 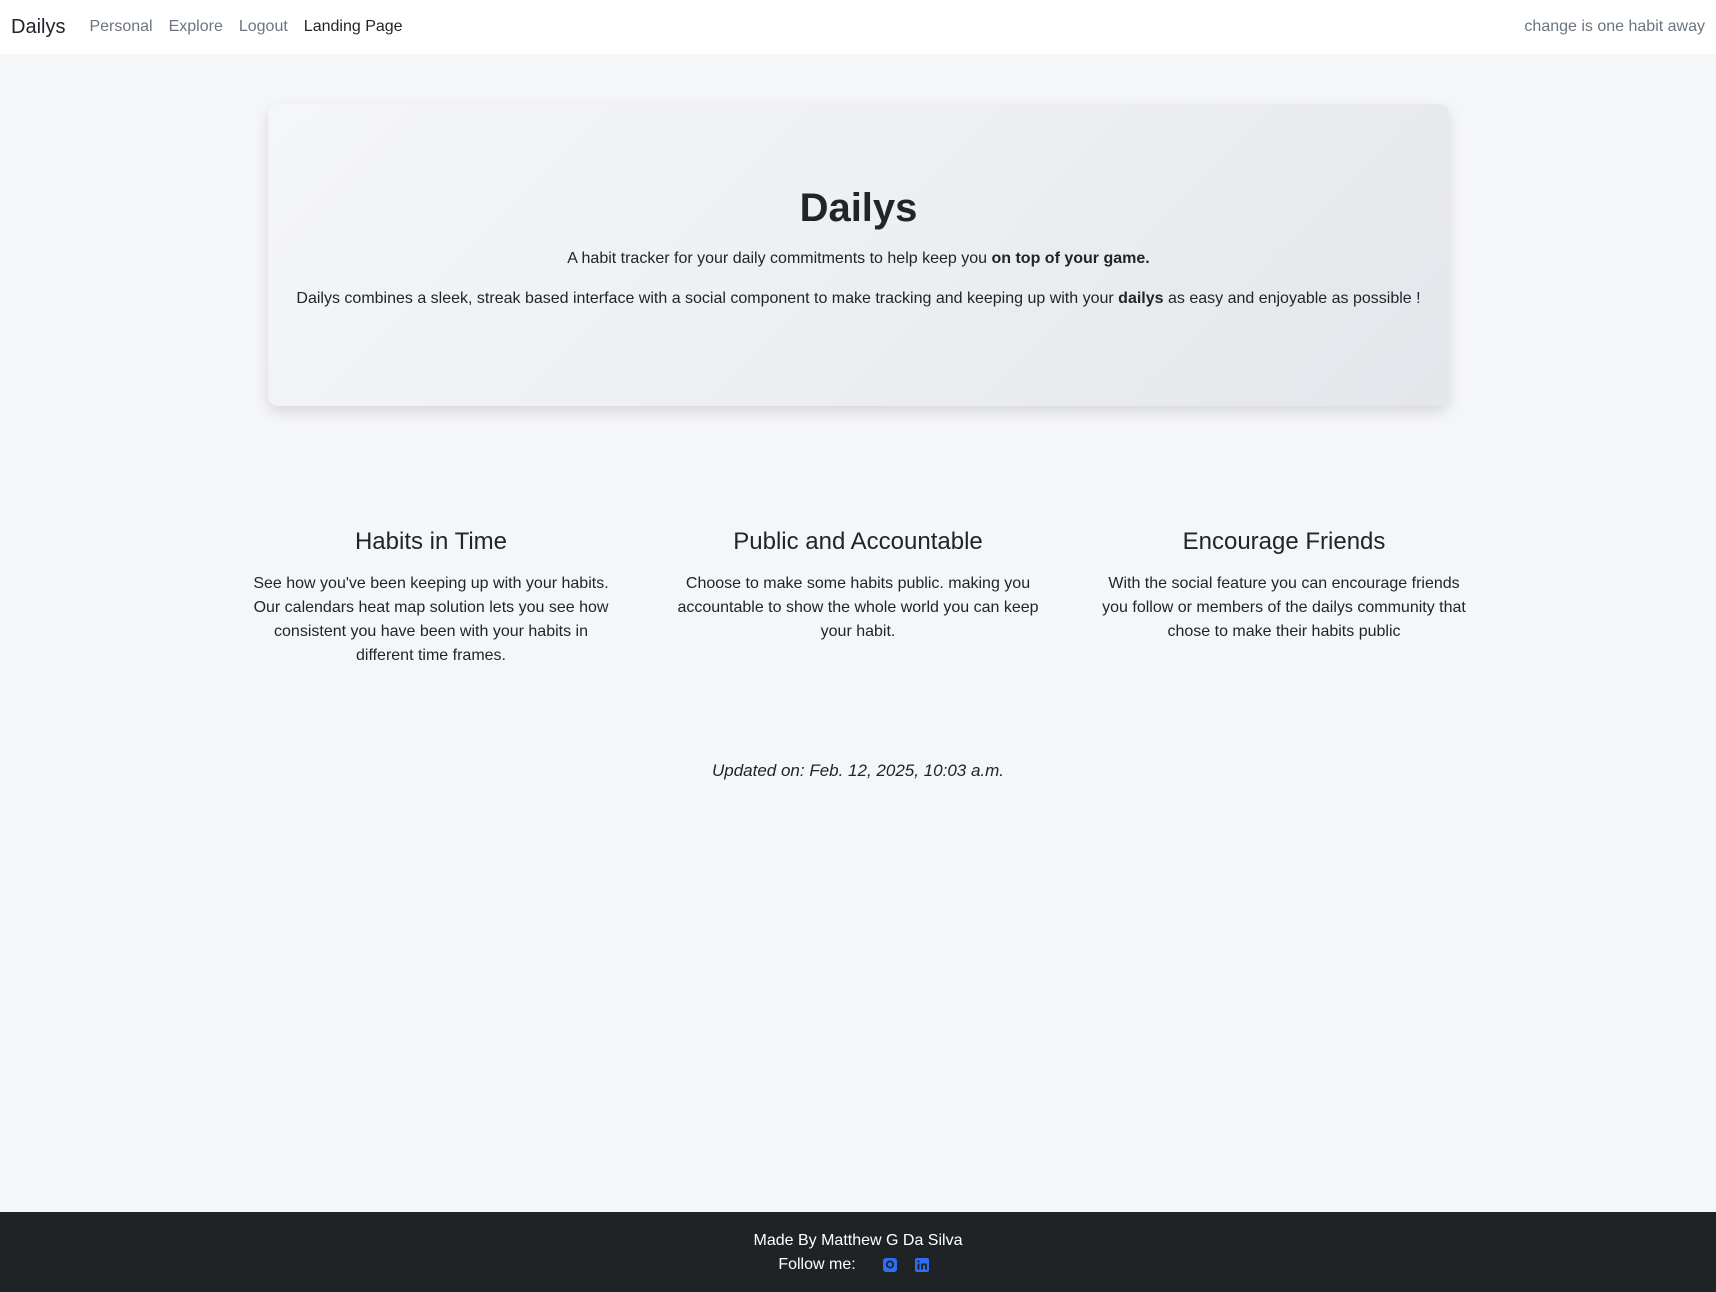 I want to click on hero-subtitle-bold: on top of your game., so click(x=1070, y=258).